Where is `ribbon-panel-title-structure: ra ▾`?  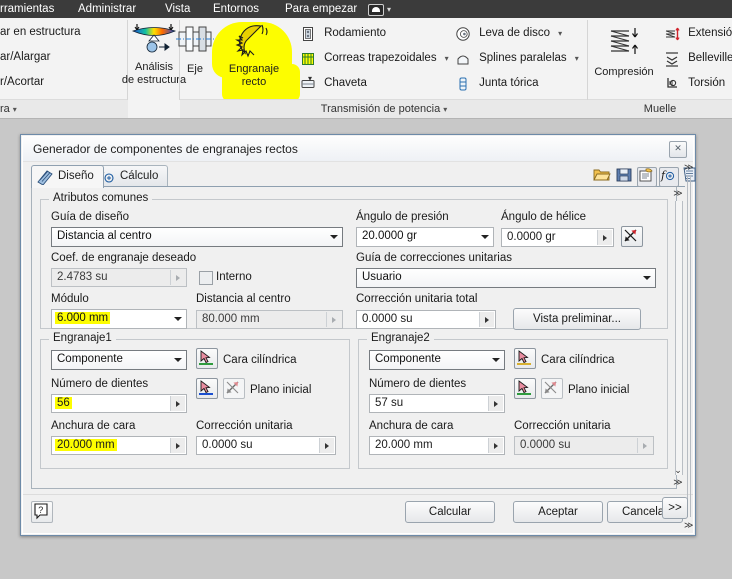 ribbon-panel-title-structure: ra ▾ is located at coordinates (64, 108).